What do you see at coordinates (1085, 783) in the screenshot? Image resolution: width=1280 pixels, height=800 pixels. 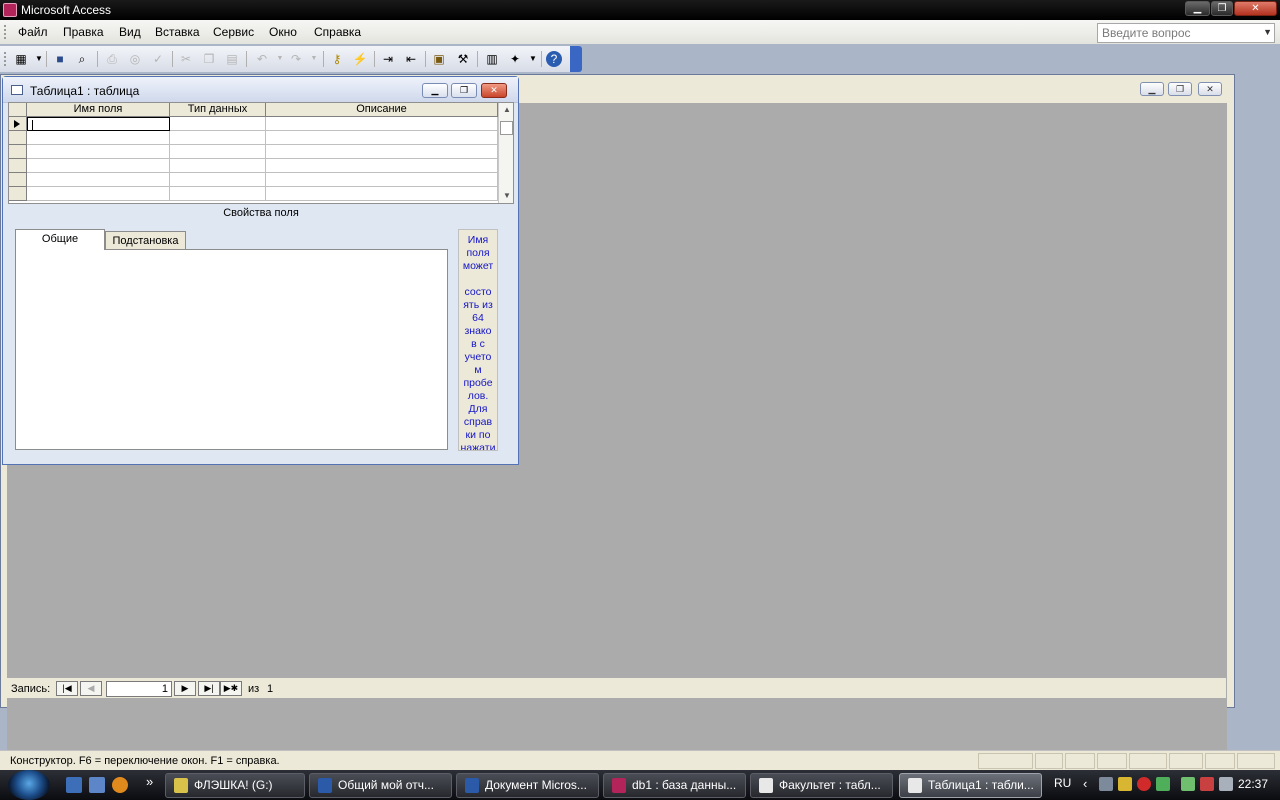 I see `tray-expand-icon: ‹` at bounding box center [1085, 783].